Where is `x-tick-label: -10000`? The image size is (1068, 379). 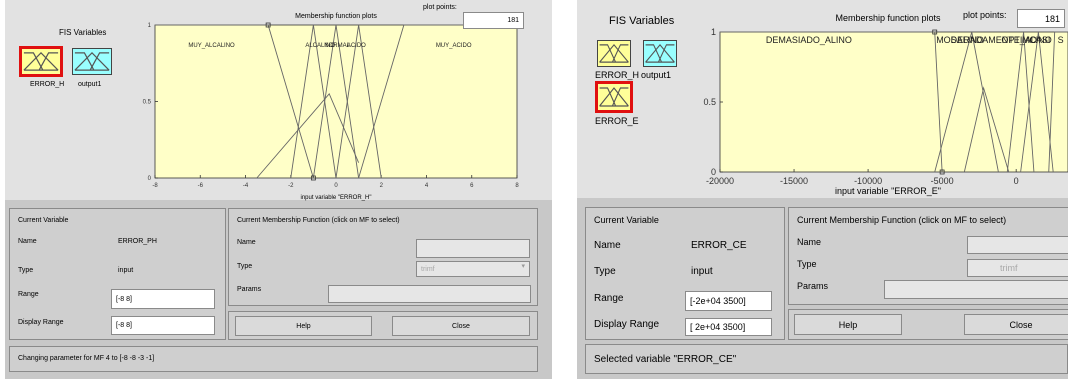 x-tick-label: -10000 is located at coordinates (868, 181).